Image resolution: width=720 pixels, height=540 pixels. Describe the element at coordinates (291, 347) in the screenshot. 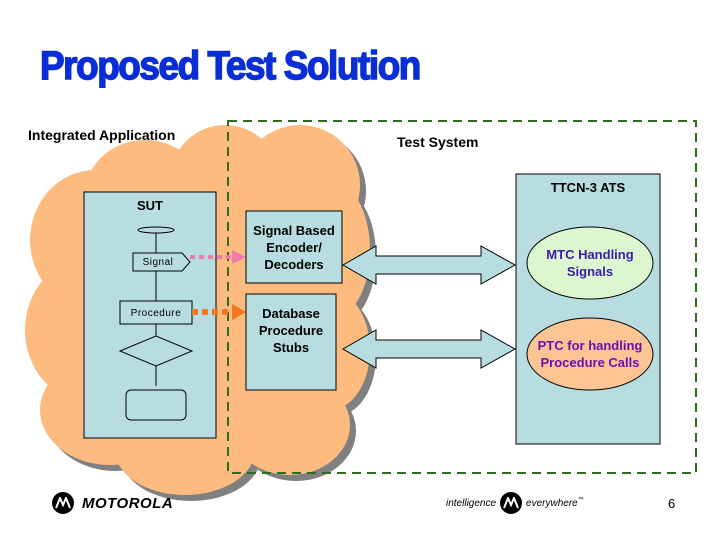

I see `stubs-label-line3: Stubs` at that location.